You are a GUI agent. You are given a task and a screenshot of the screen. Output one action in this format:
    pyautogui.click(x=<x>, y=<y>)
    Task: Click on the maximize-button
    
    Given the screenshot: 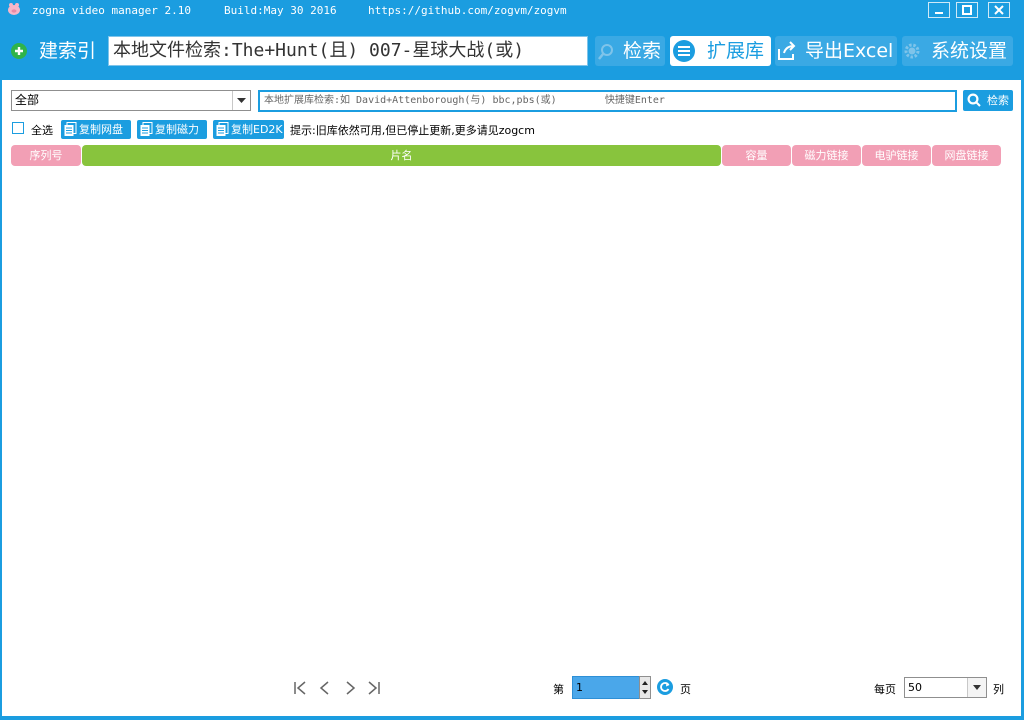 What is the action you would take?
    pyautogui.click(x=967, y=10)
    